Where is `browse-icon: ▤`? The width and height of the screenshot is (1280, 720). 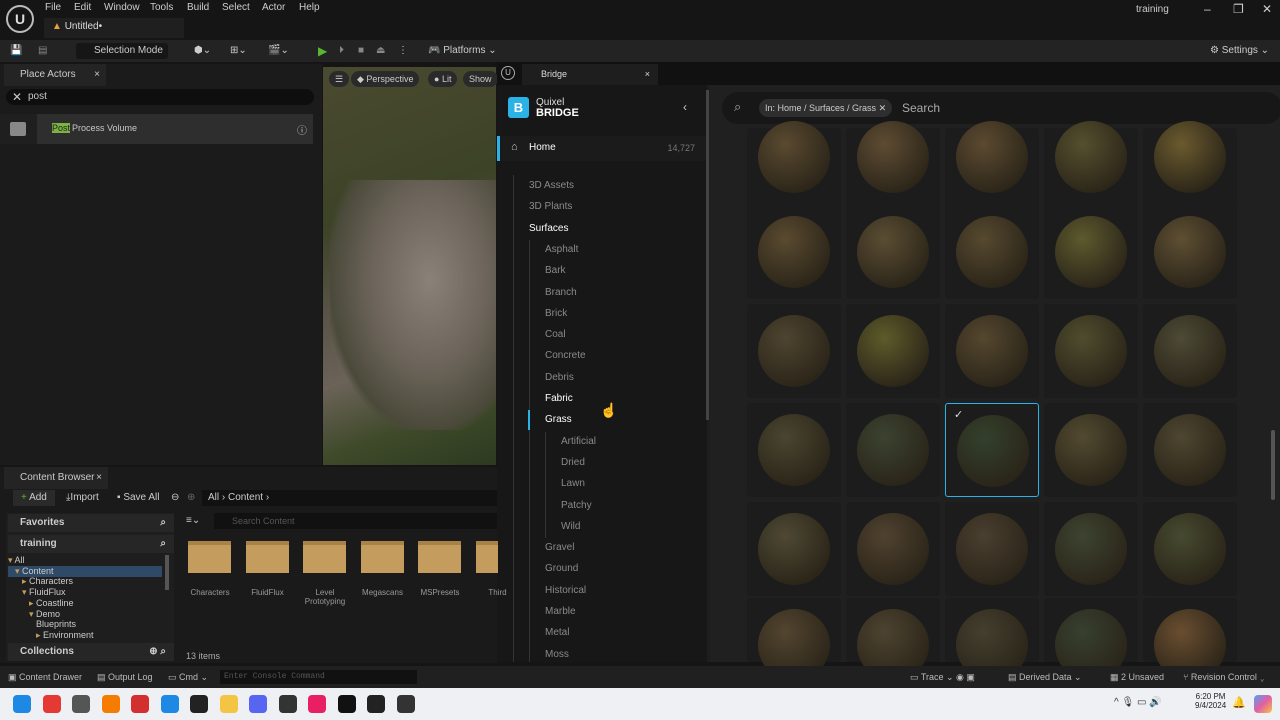
browse-icon: ▤ is located at coordinates (42, 51).